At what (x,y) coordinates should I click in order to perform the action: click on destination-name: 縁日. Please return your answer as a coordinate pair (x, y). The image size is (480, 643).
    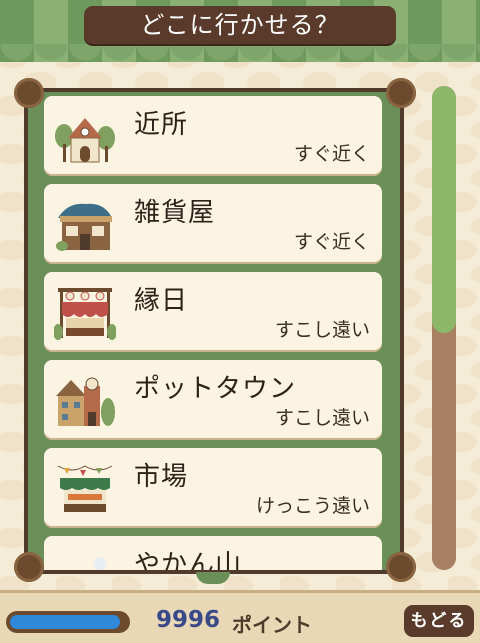
    Looking at the image, I should click on (161, 301).